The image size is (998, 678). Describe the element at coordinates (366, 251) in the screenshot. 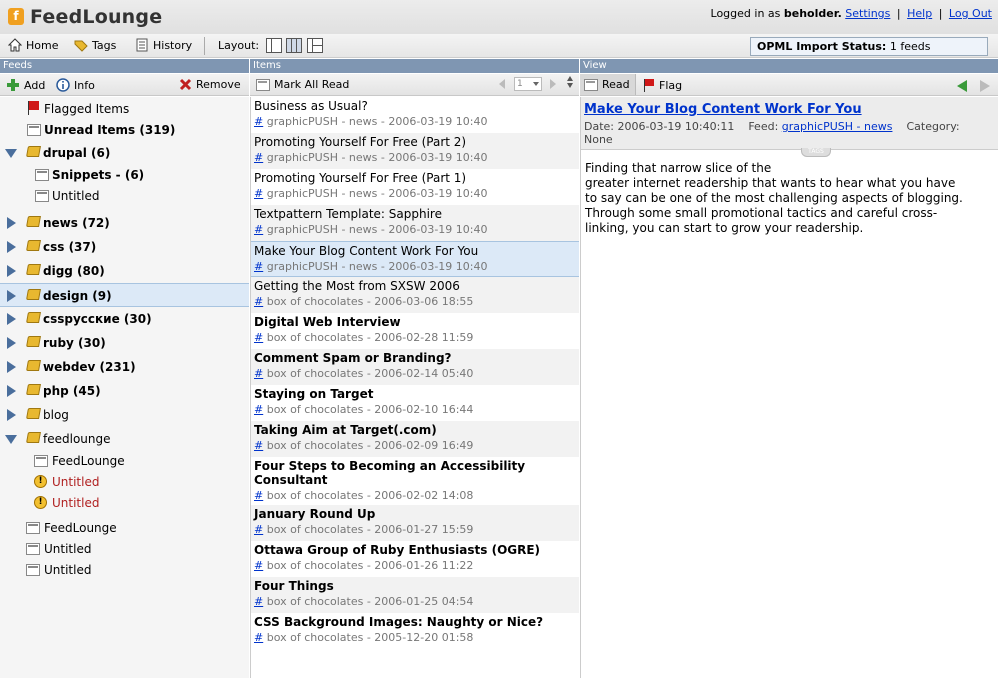

I see `item-title: Make Your Blog Content Work For You` at that location.